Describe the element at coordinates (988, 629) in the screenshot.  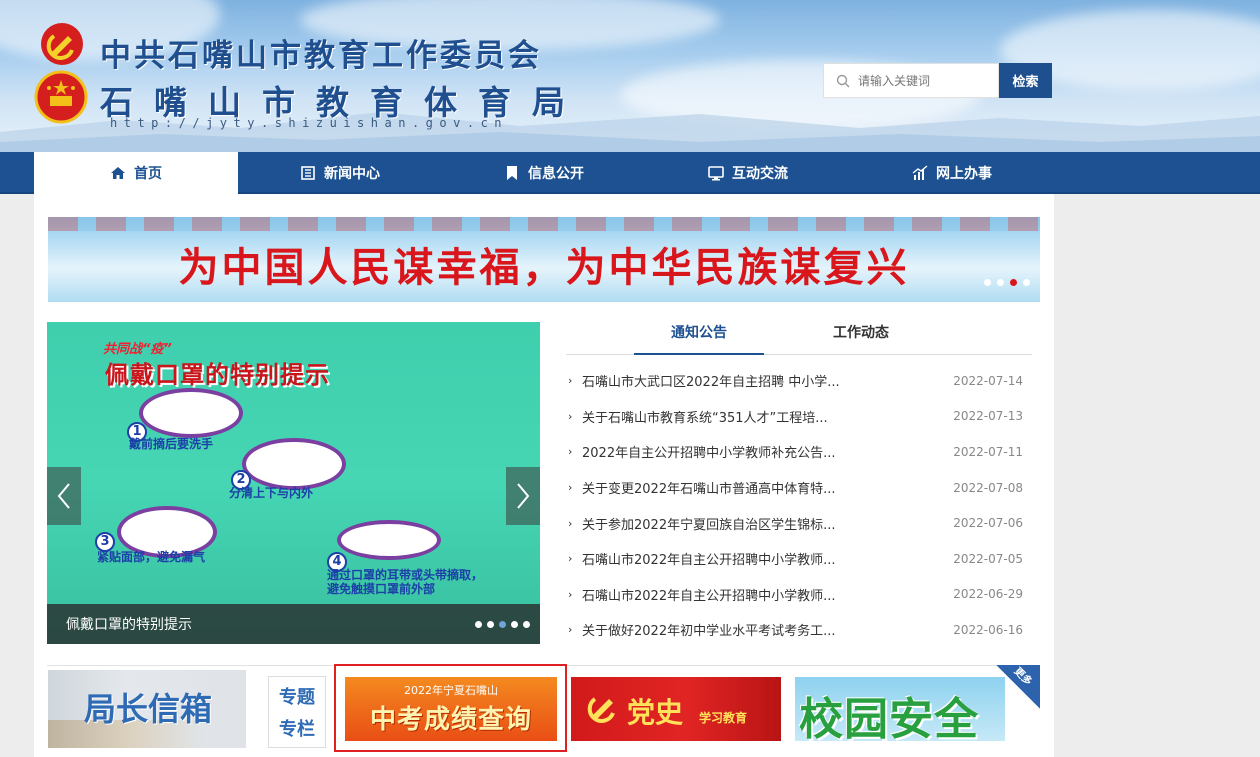
I see `news-date: 2022-06-16` at that location.